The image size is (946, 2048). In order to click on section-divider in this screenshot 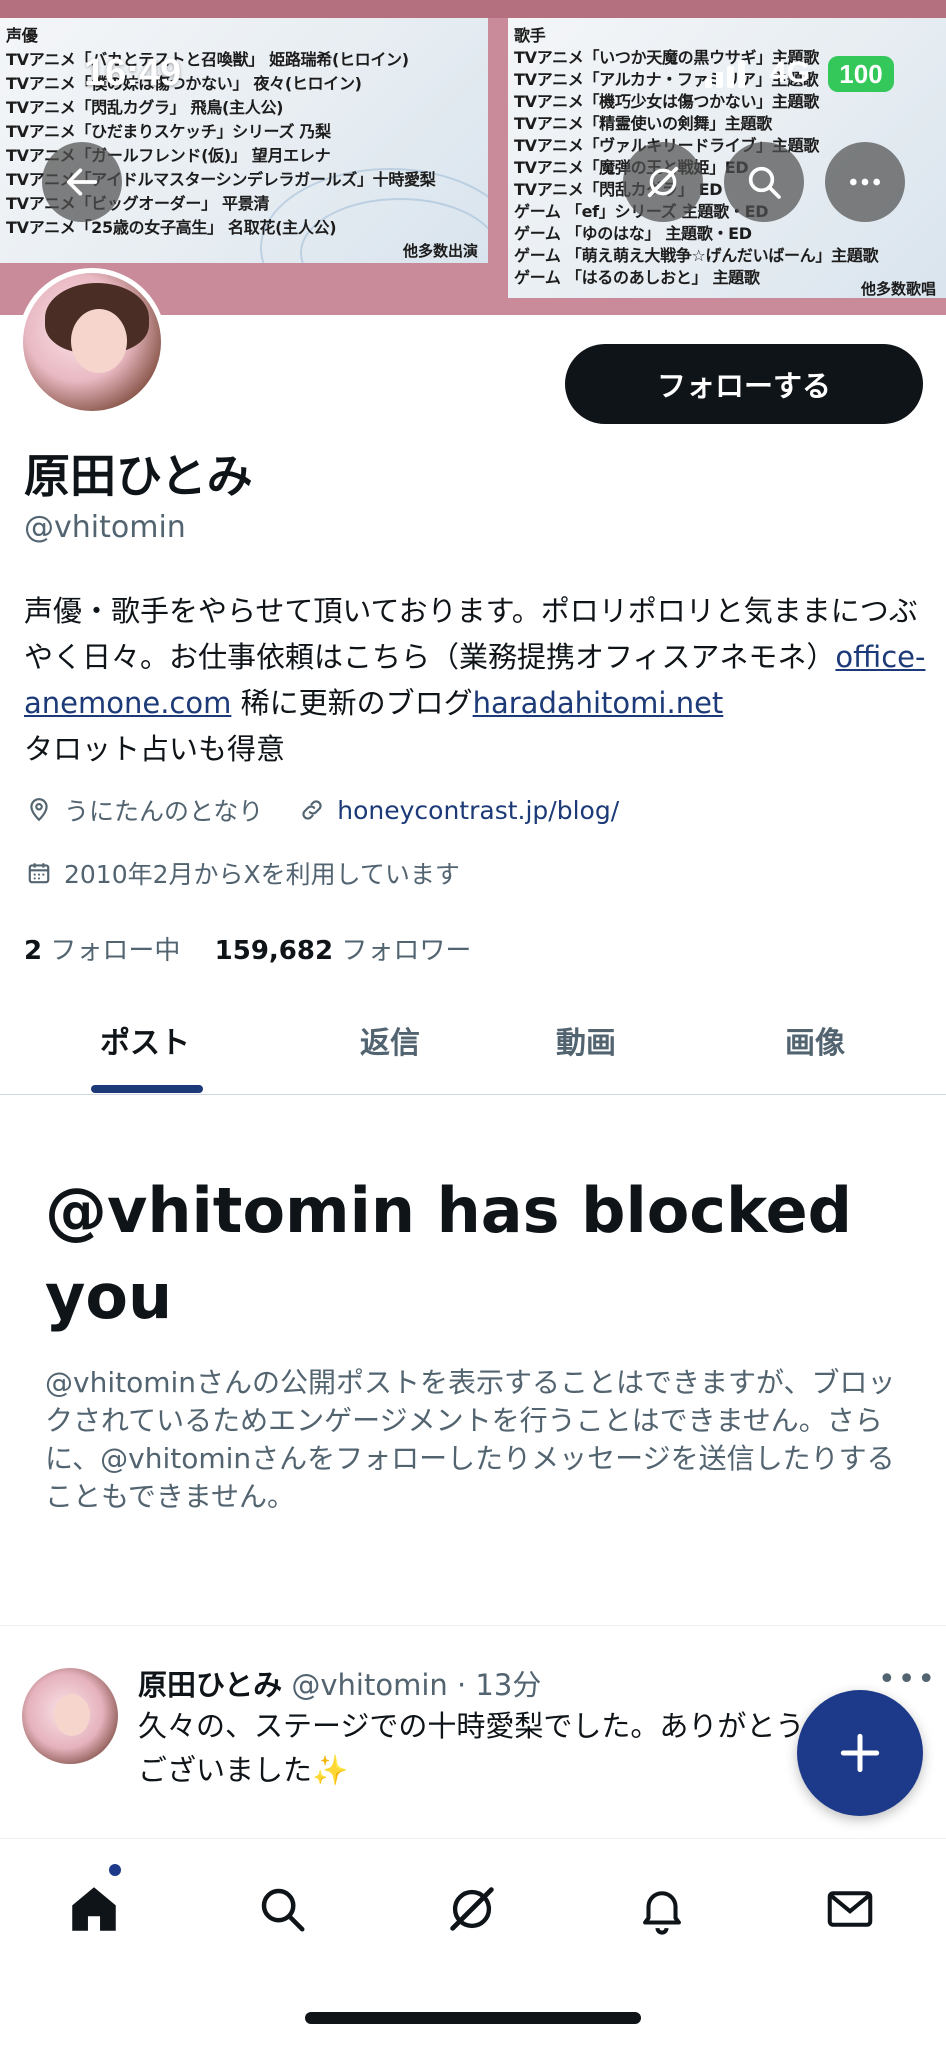, I will do `click(473, 1625)`.